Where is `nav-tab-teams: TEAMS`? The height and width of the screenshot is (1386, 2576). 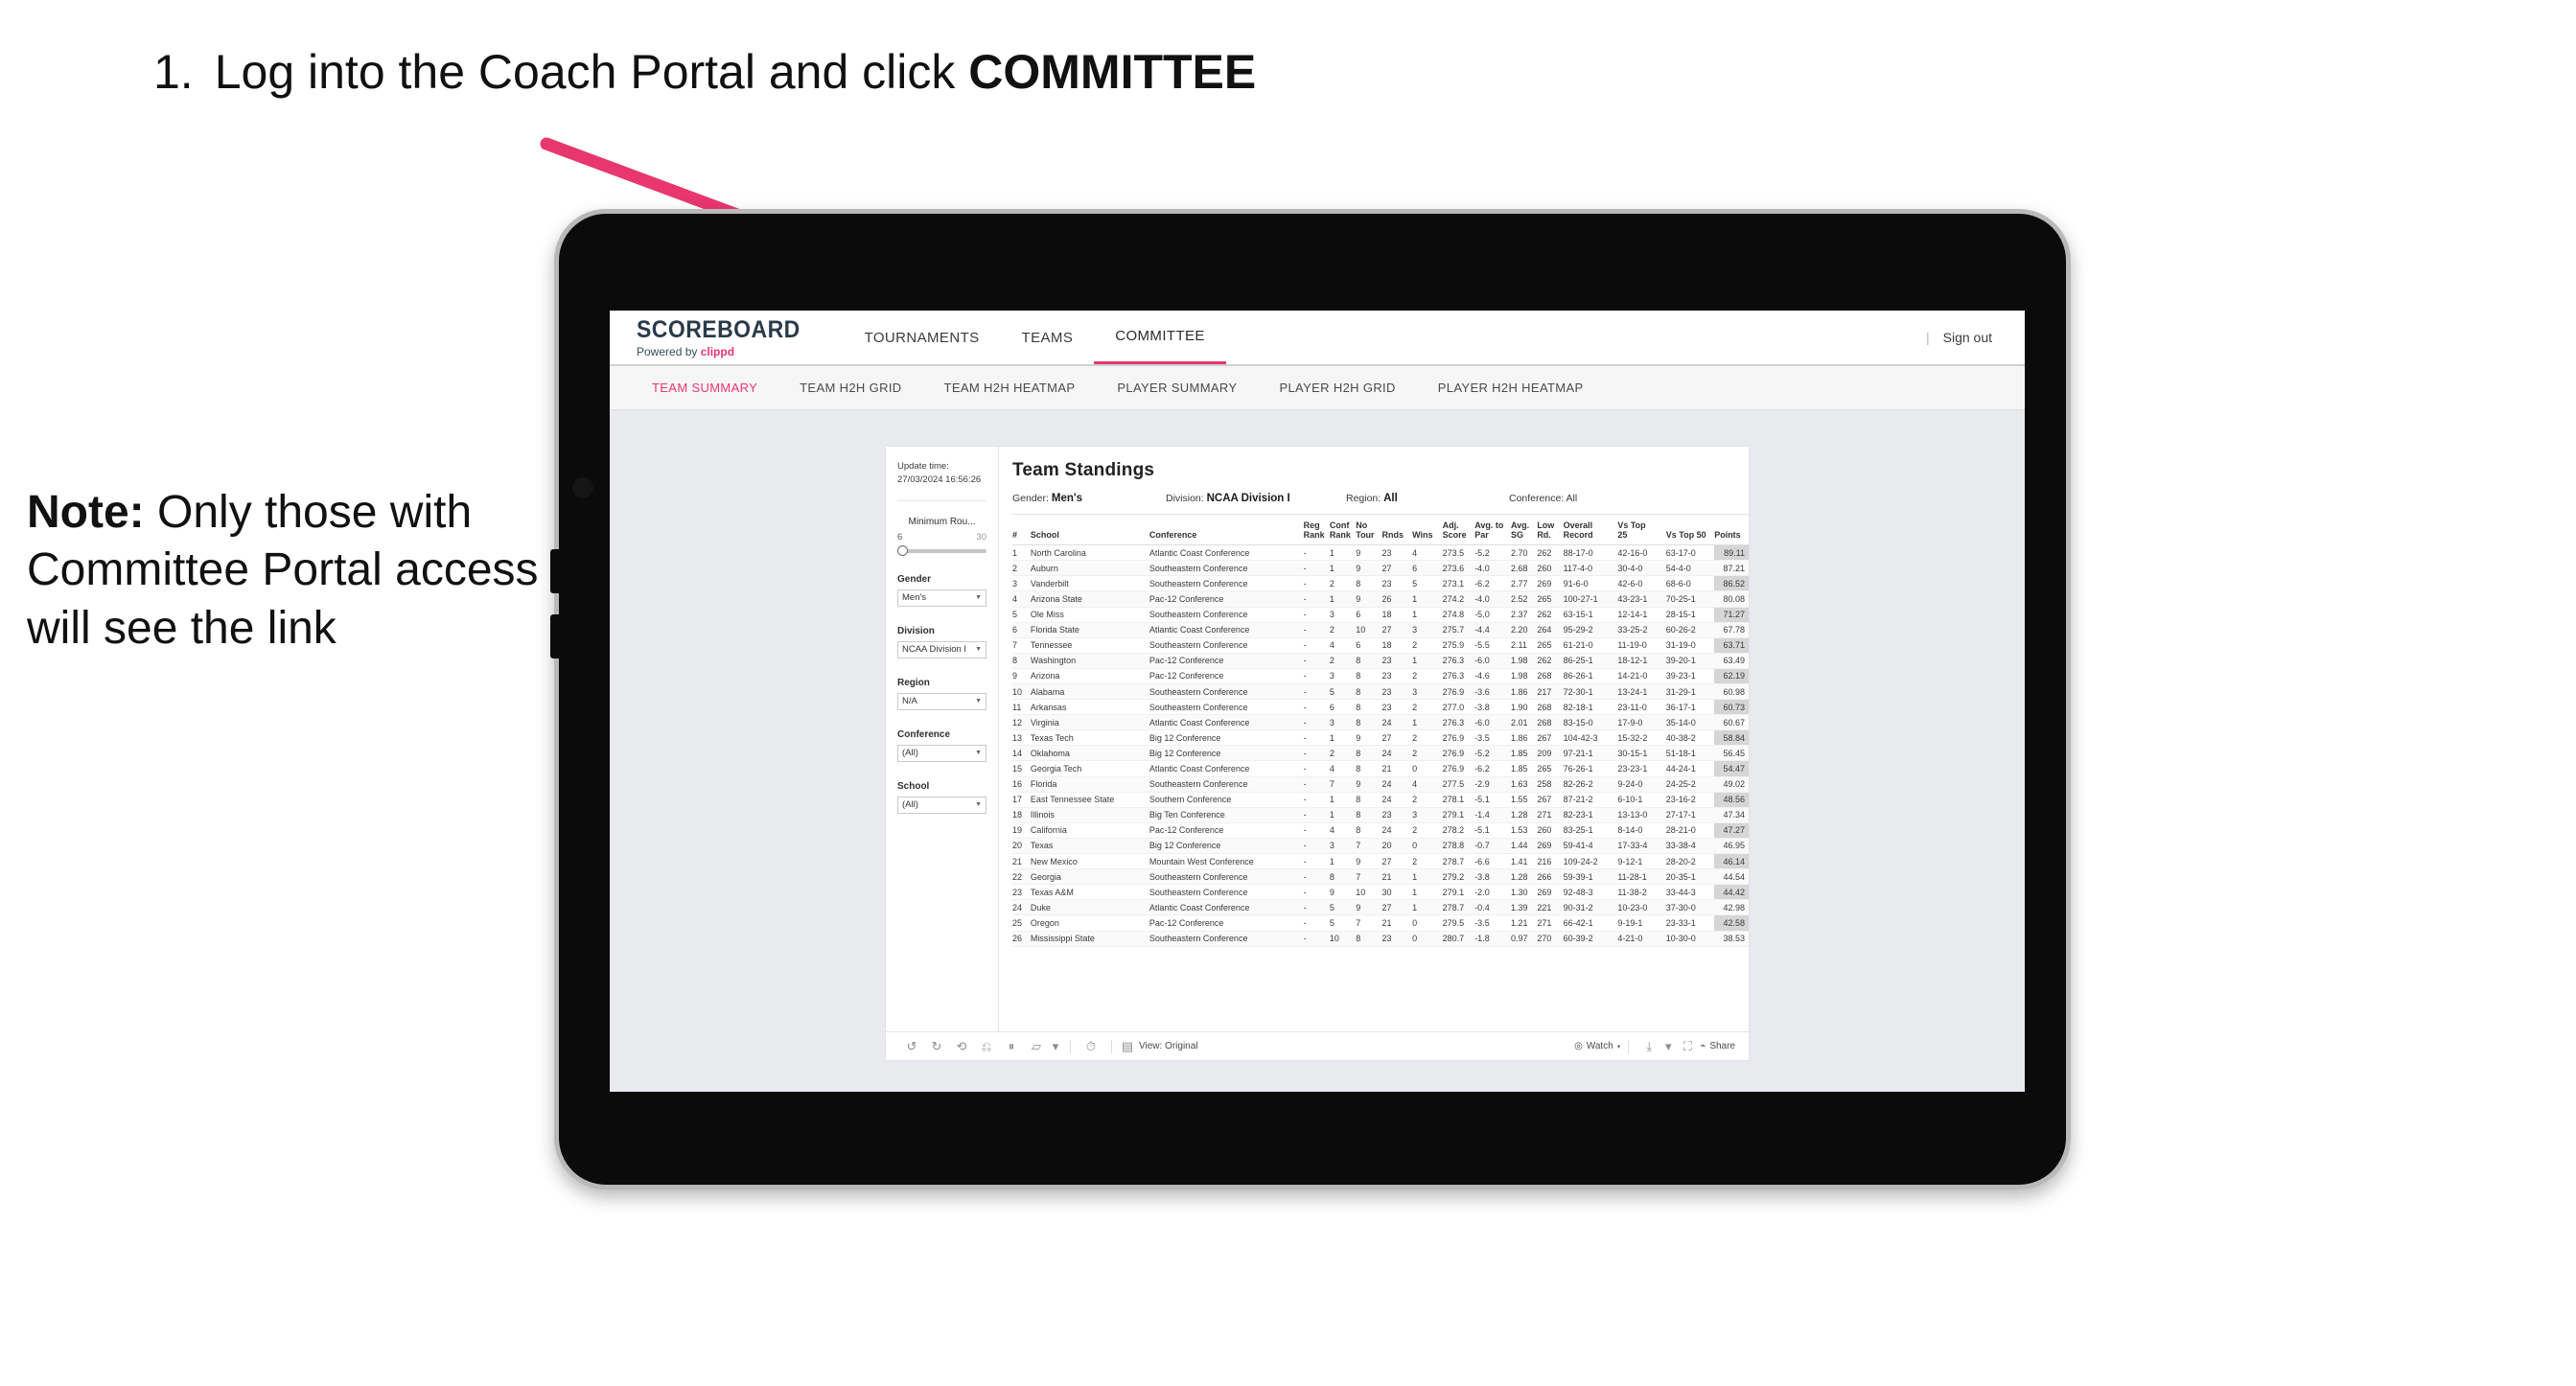
nav-tab-teams: TEAMS is located at coordinates (1048, 338).